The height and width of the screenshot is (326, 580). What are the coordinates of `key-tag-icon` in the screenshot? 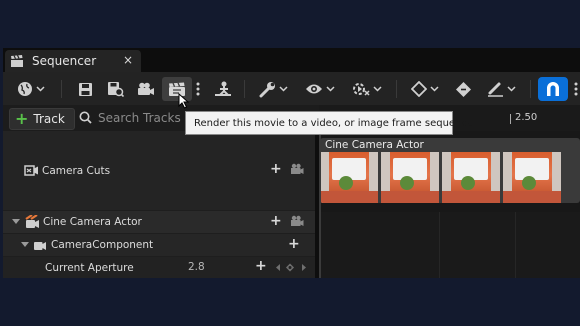 It's located at (463, 89).